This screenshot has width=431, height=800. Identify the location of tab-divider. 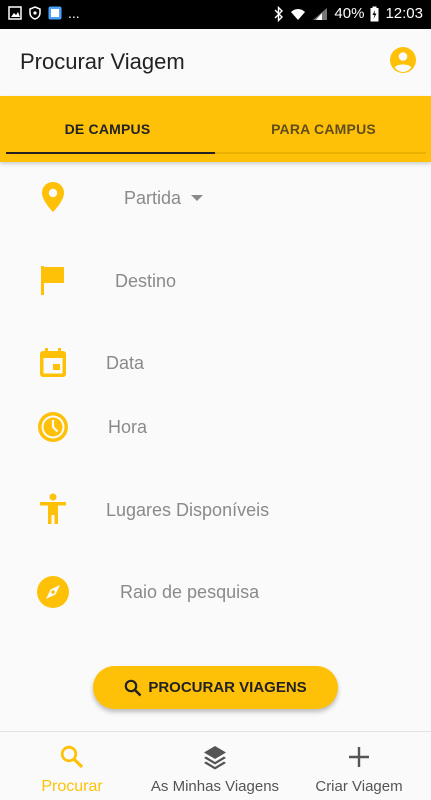
(320, 153).